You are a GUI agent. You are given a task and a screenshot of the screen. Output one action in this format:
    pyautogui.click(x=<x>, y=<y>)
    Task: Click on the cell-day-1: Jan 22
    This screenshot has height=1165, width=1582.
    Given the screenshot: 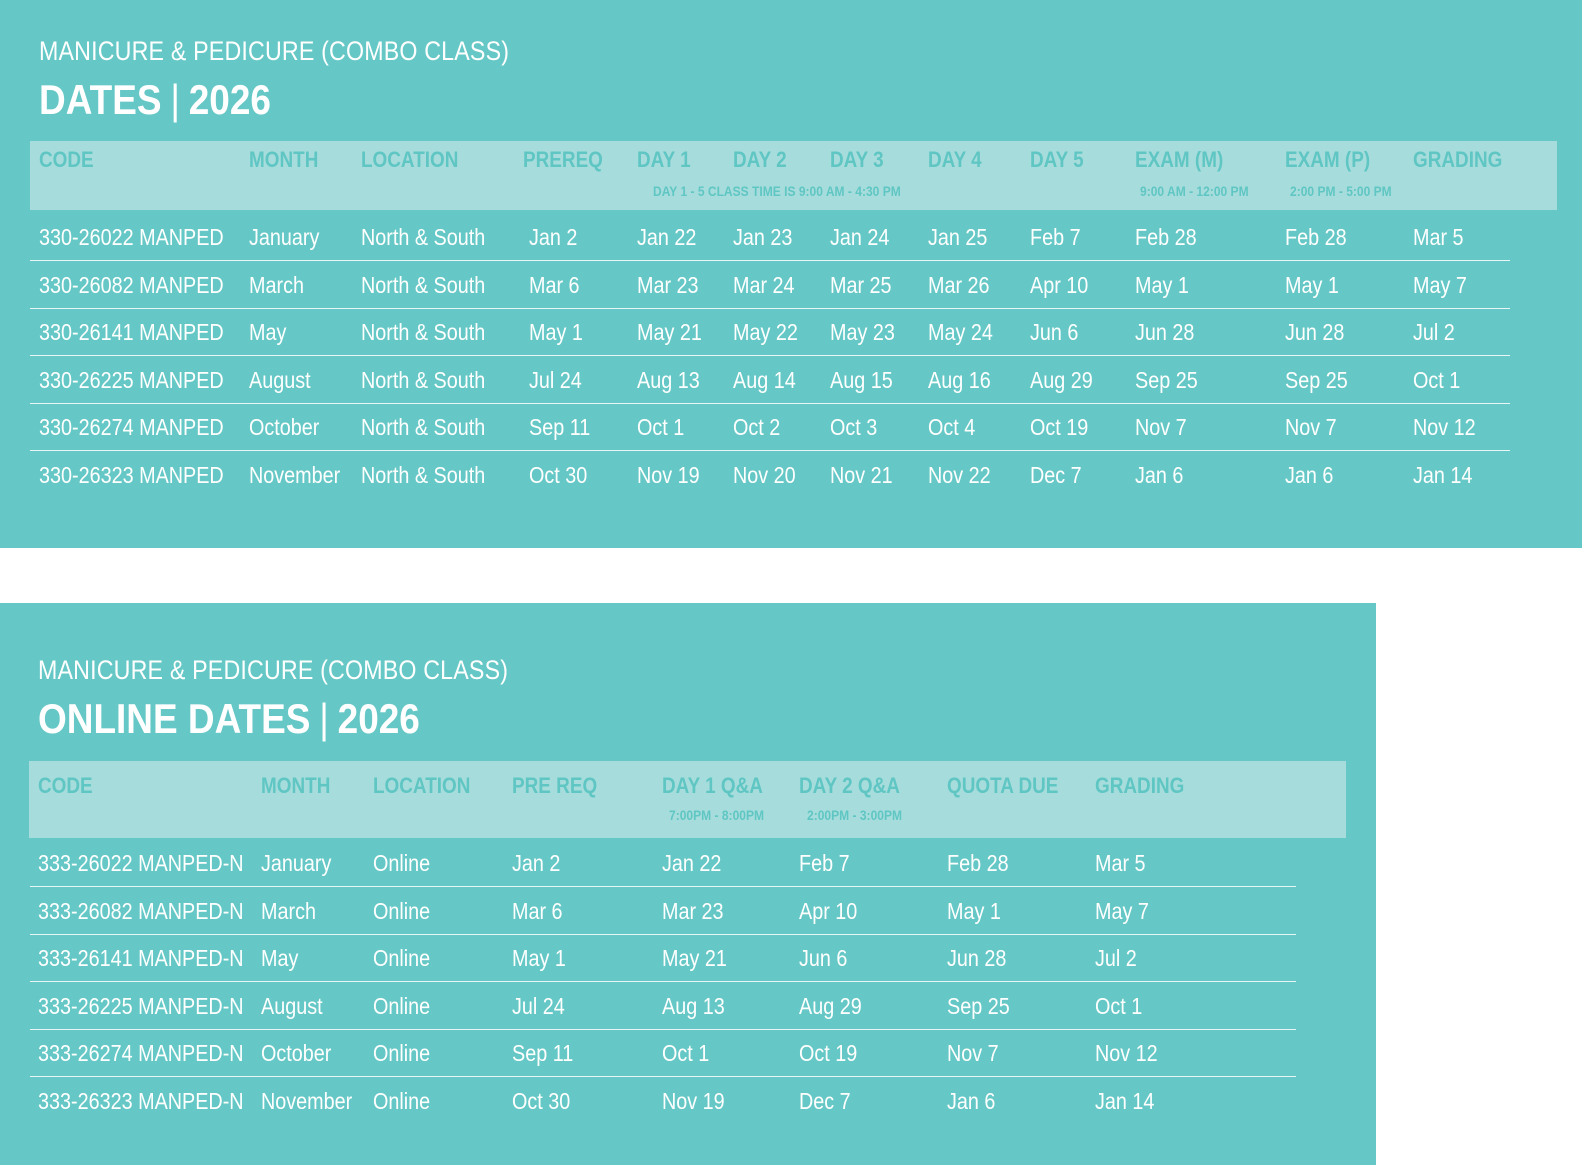 What is the action you would take?
    pyautogui.click(x=667, y=237)
    